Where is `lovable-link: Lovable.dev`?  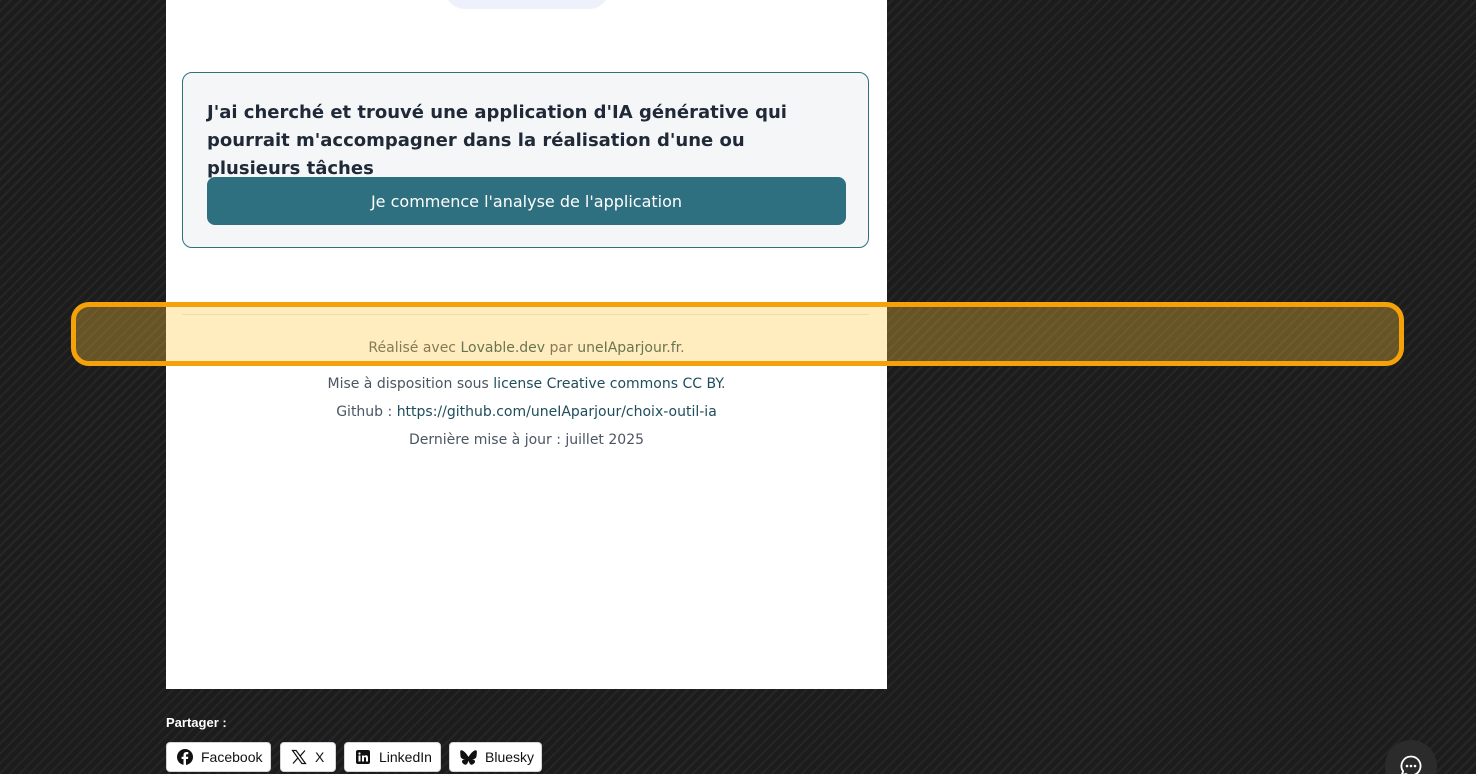
lovable-link: Lovable.dev is located at coordinates (502, 348).